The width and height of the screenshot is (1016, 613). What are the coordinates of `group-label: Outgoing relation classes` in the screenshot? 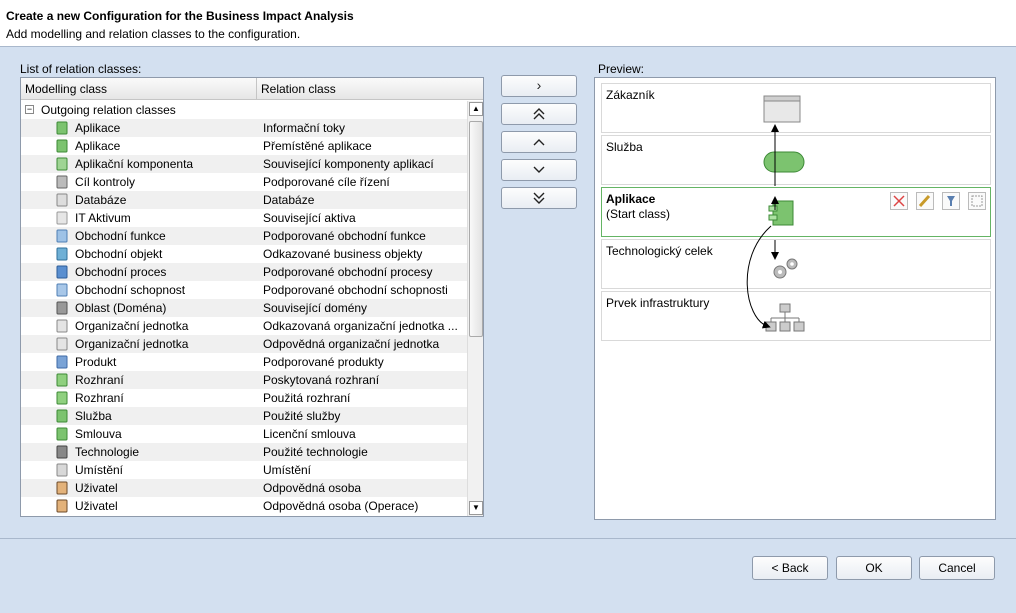 It's located at (108, 110).